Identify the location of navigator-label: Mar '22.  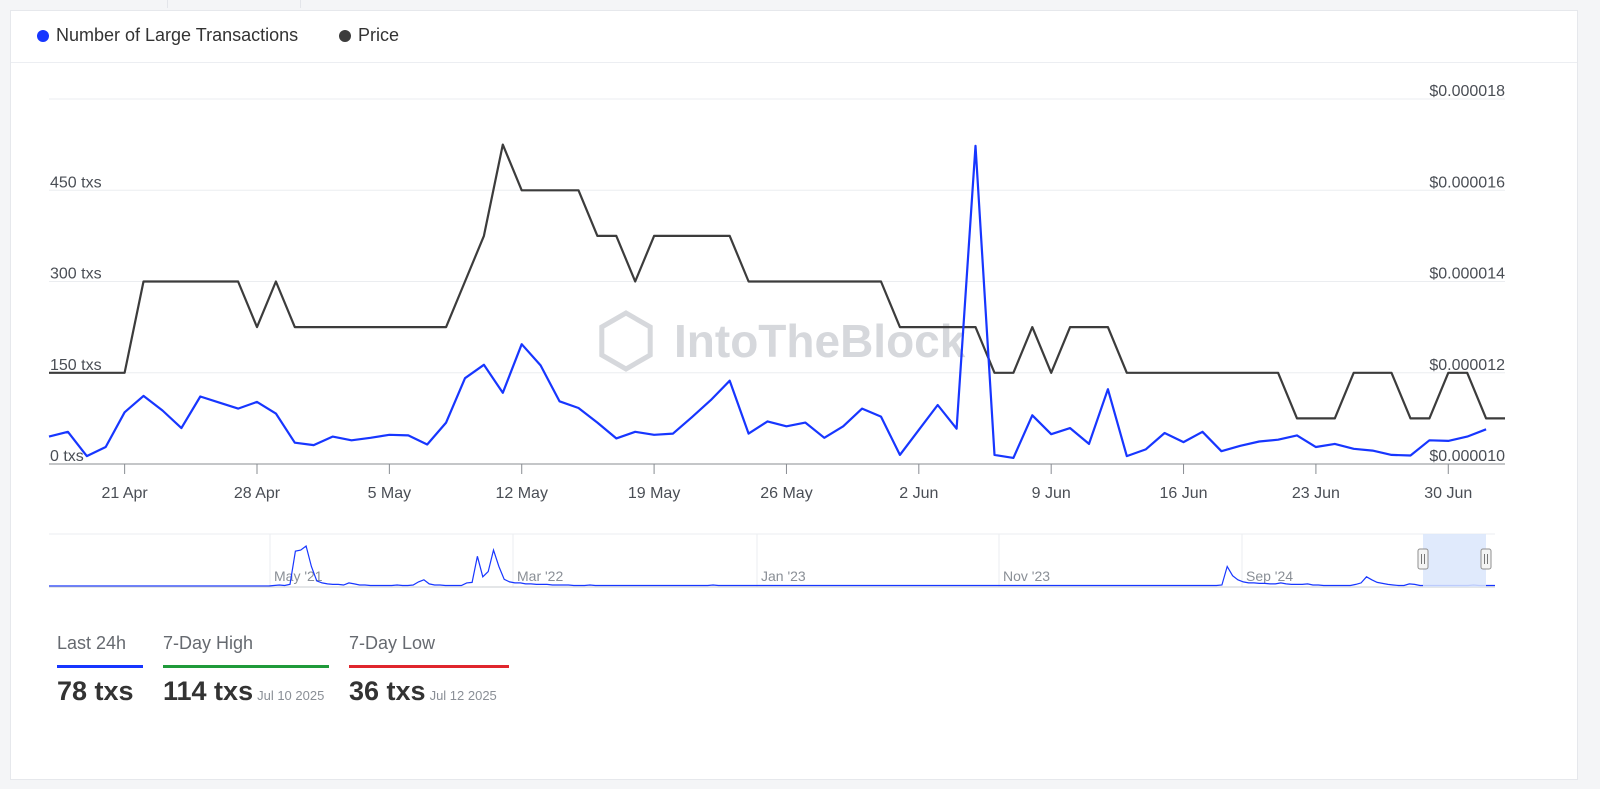
(540, 576).